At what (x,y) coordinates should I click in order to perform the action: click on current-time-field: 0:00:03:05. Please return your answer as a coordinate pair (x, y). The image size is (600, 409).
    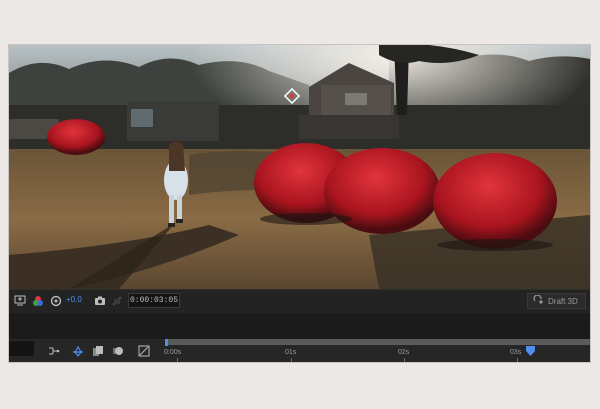
    Looking at the image, I should click on (154, 300).